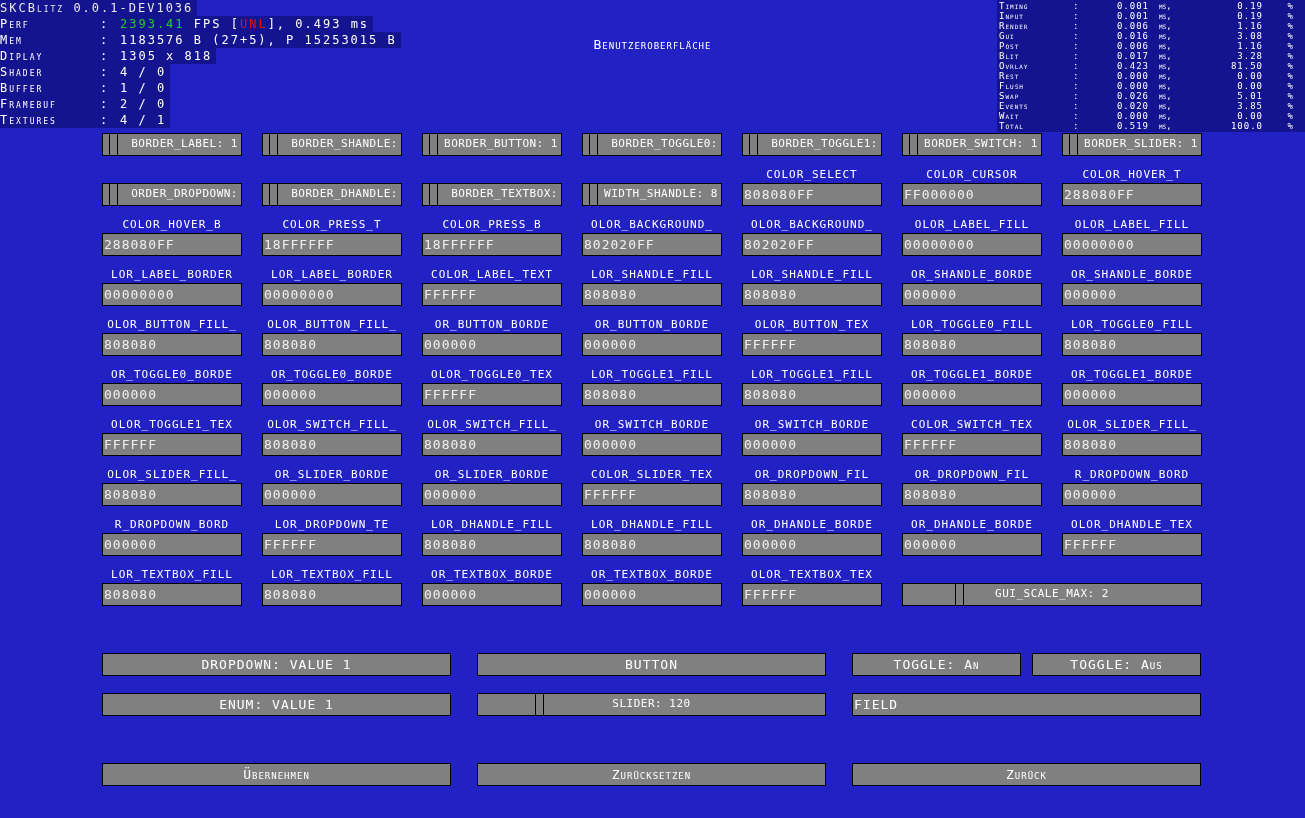 This screenshot has height=818, width=1305. What do you see at coordinates (29, 120) in the screenshot?
I see `debug-label: Textures` at bounding box center [29, 120].